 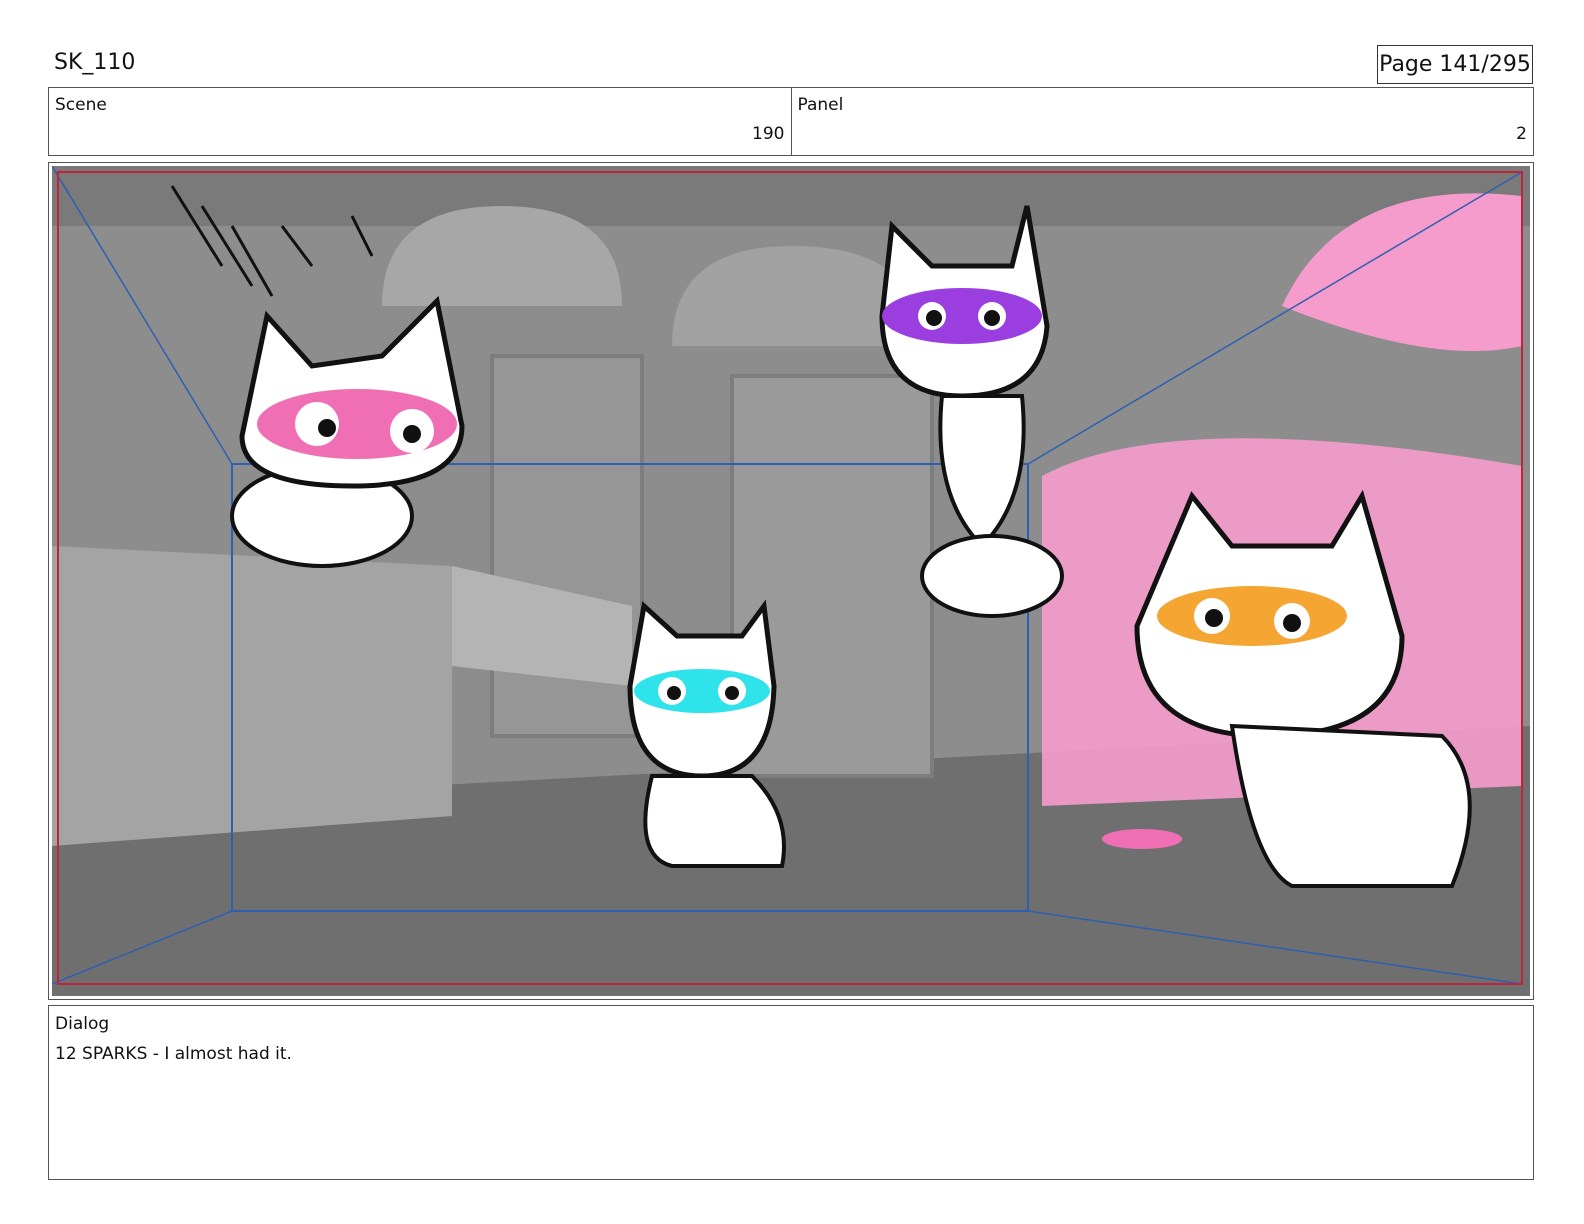 I want to click on pink-flower, so click(x=1142, y=839).